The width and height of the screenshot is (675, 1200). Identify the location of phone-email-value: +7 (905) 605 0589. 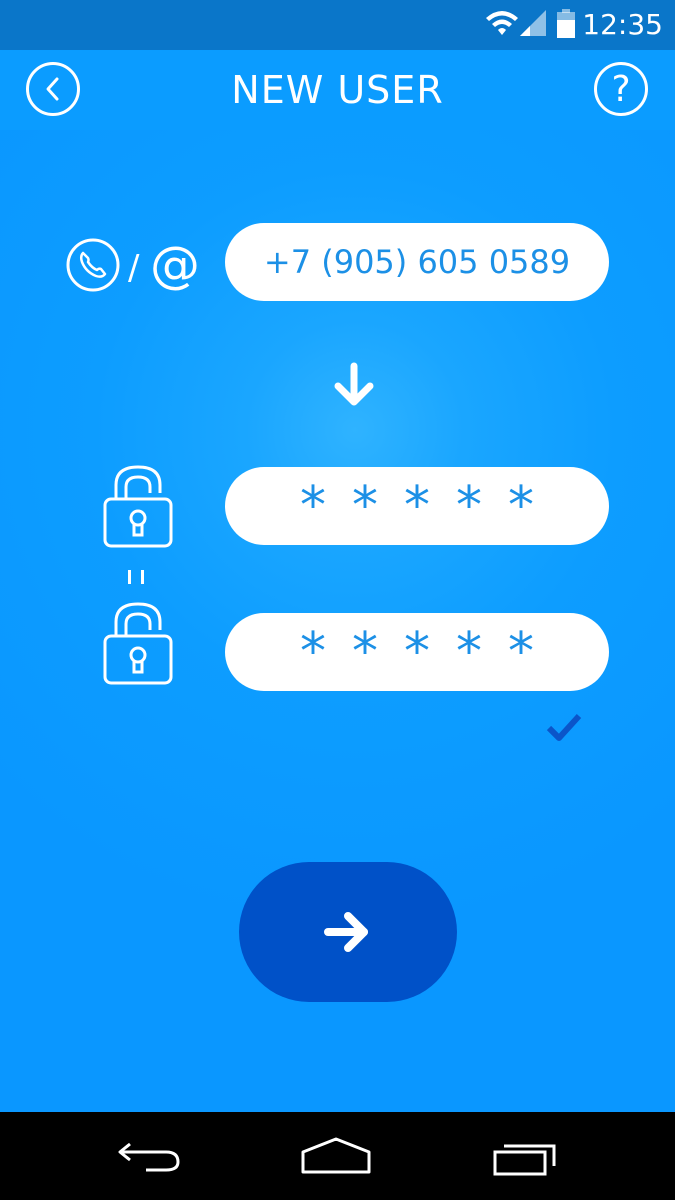
(417, 262).